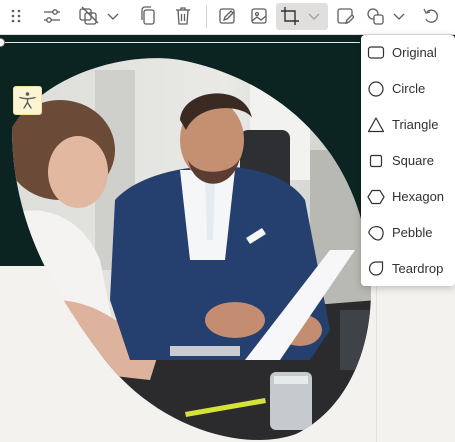 This screenshot has width=455, height=442. What do you see at coordinates (376, 268) in the screenshot?
I see `teardrop-icon` at bounding box center [376, 268].